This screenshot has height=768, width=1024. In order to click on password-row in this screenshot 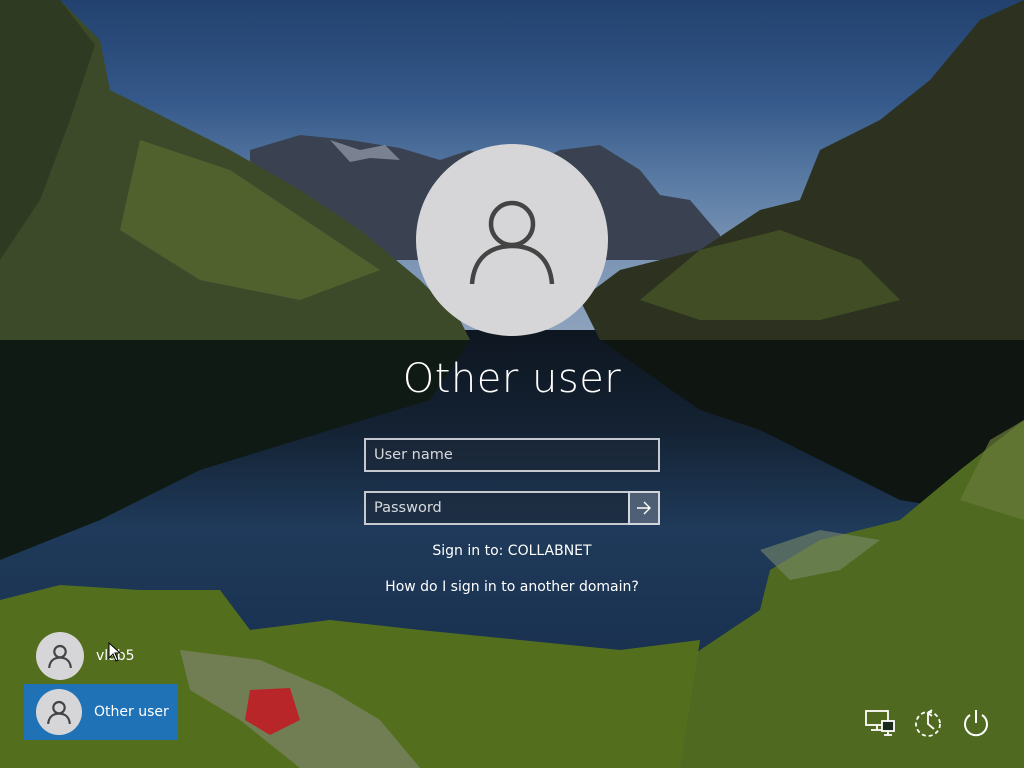, I will do `click(512, 508)`.